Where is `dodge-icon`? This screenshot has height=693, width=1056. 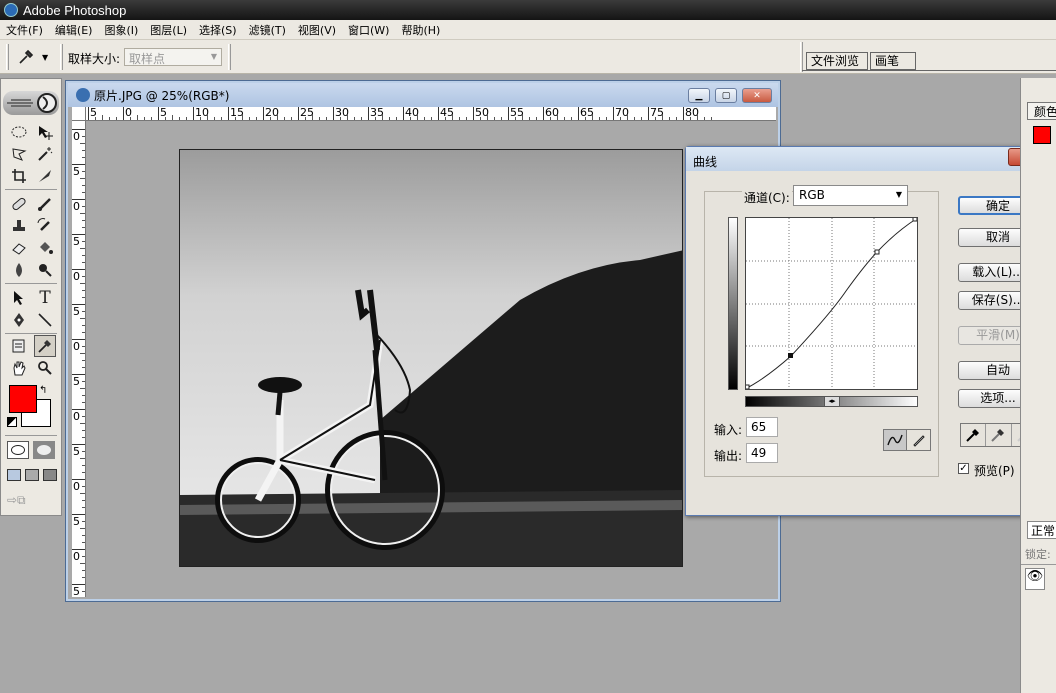 dodge-icon is located at coordinates (45, 270).